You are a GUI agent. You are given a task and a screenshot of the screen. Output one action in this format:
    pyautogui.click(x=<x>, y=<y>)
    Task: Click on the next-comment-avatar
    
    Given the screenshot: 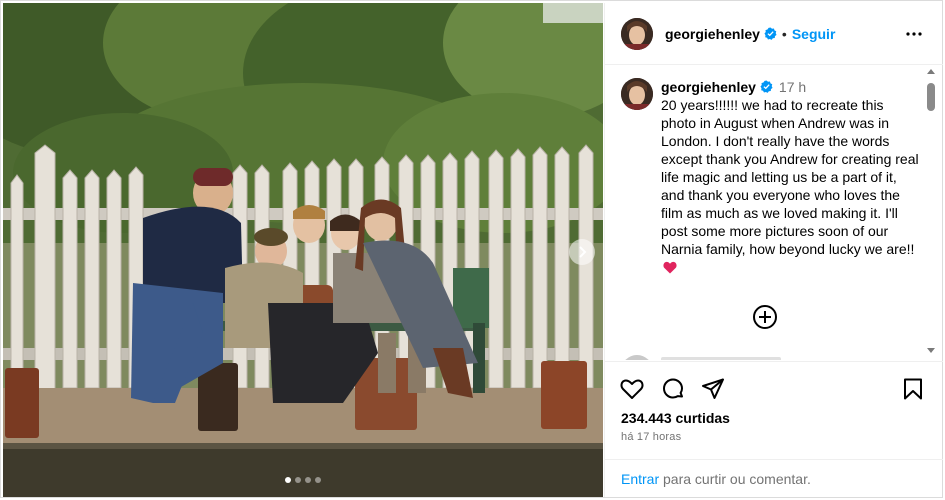 What is the action you would take?
    pyautogui.click(x=637, y=357)
    